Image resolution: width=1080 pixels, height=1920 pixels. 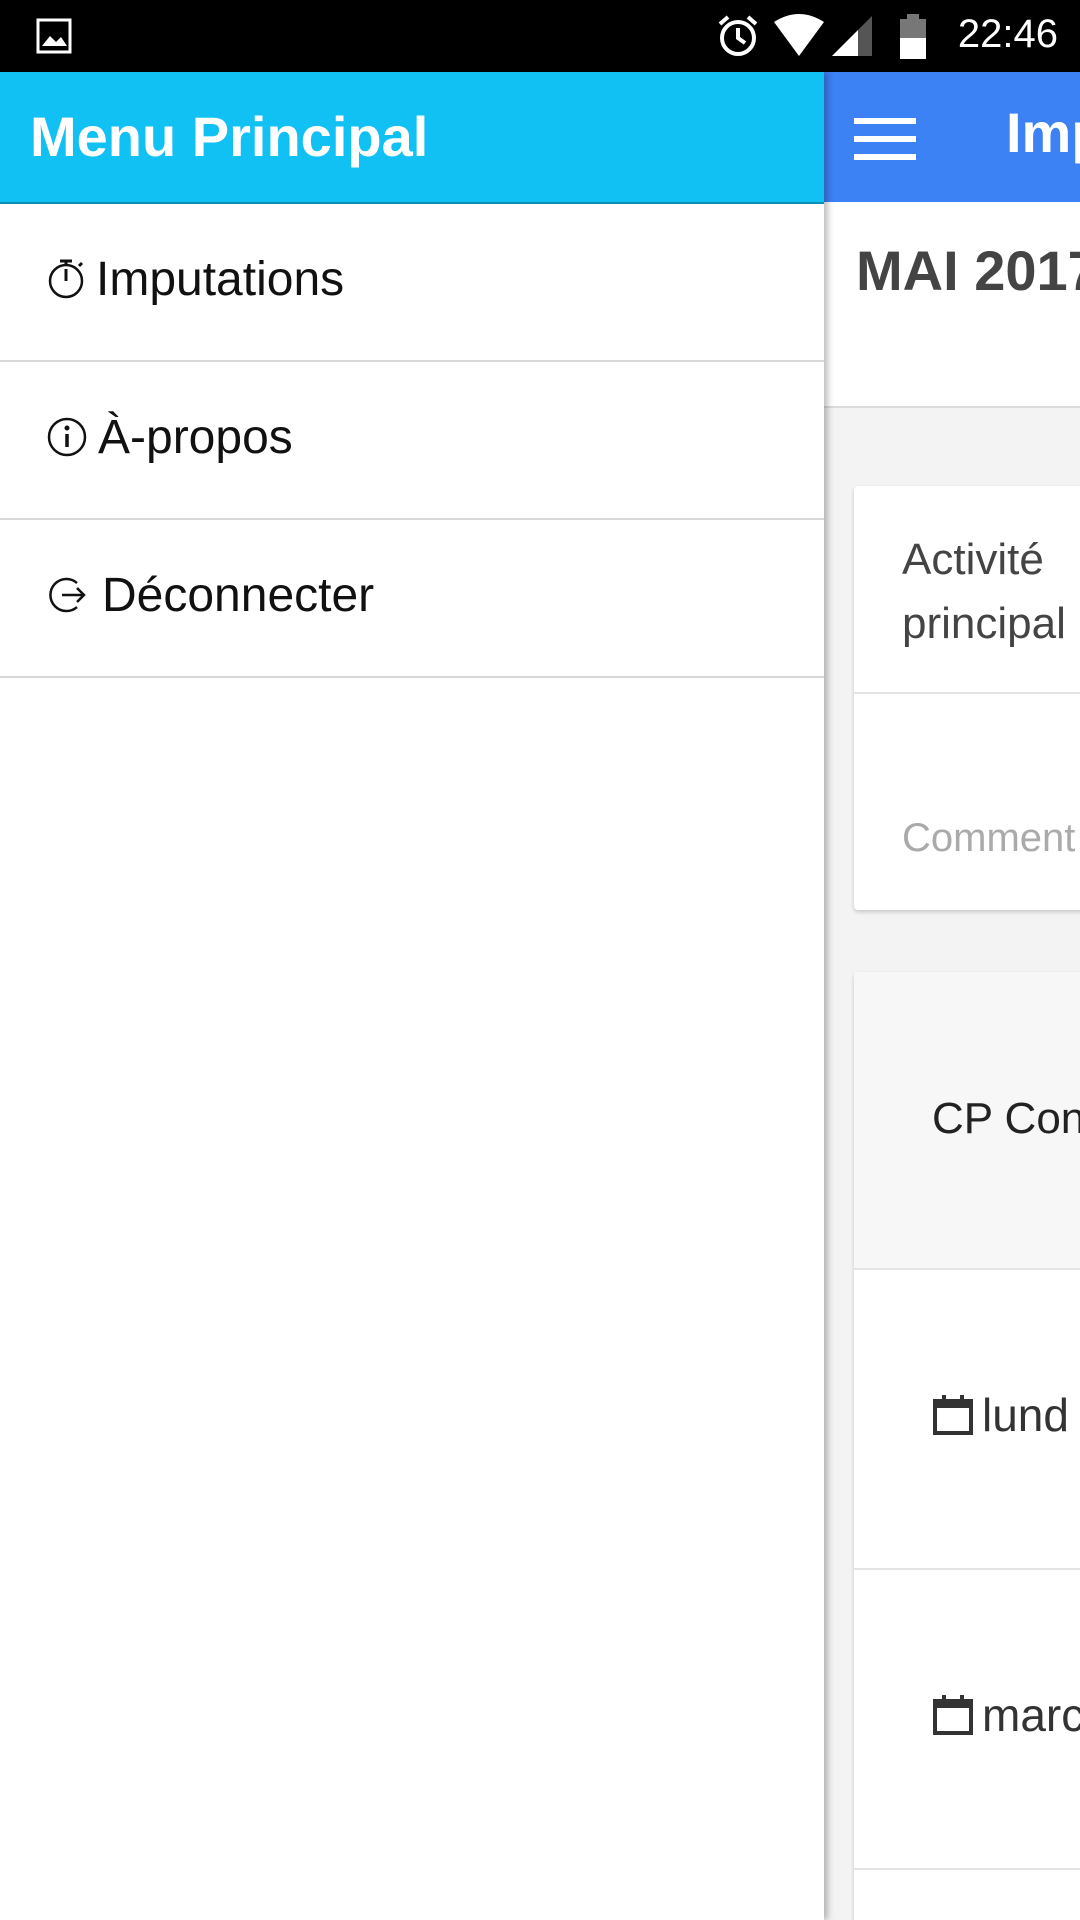 I want to click on day-row: lund, so click(x=967, y=1420).